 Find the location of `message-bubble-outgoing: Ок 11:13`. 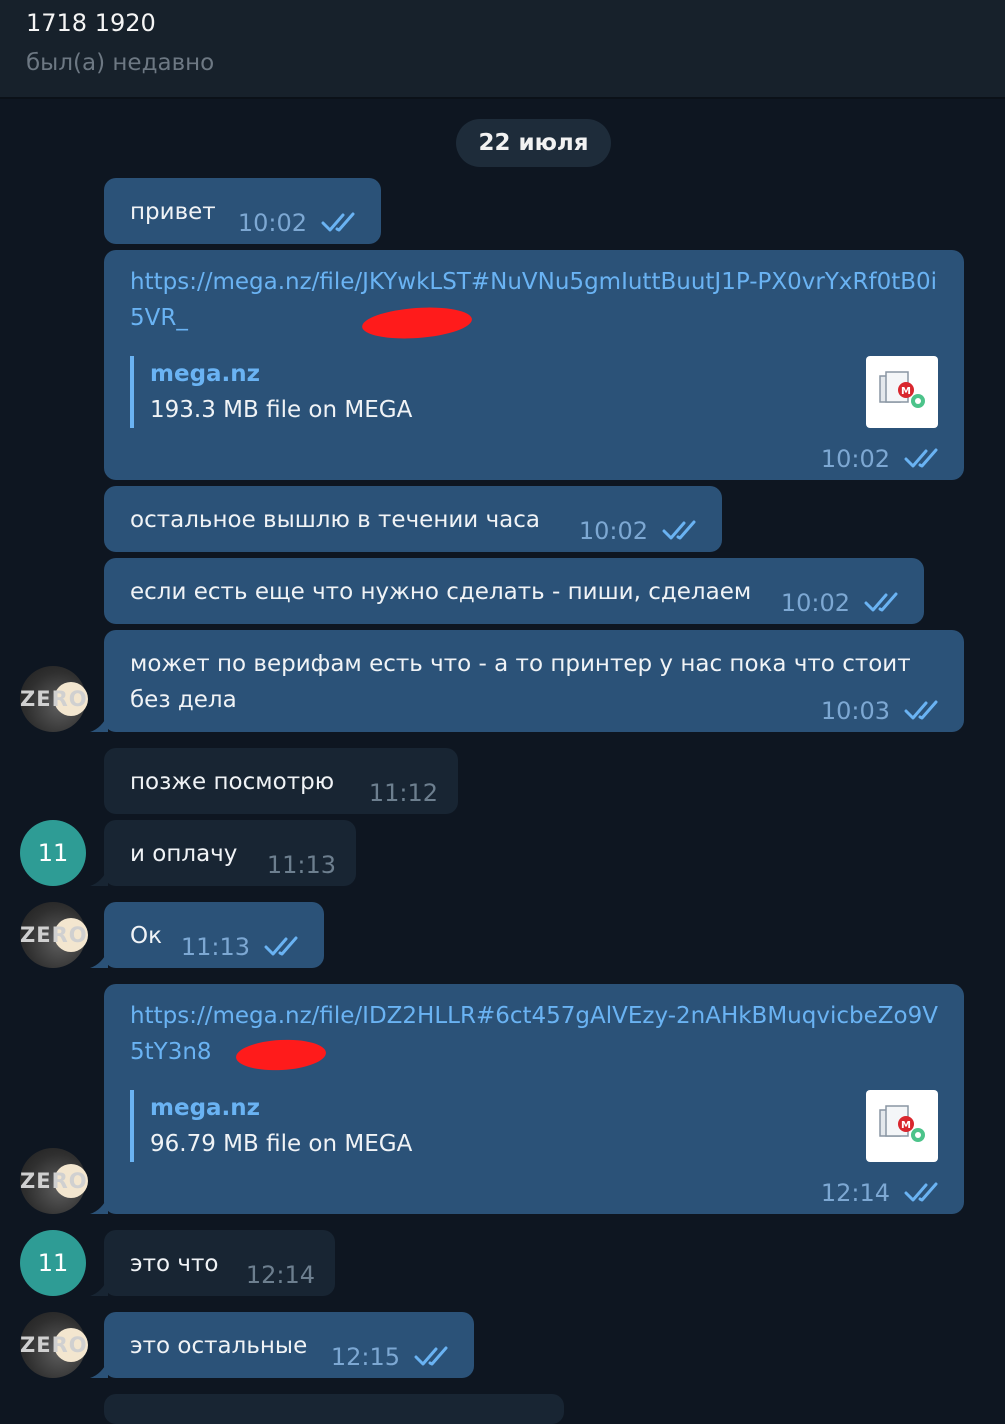

message-bubble-outgoing: Ок 11:13 is located at coordinates (214, 935).